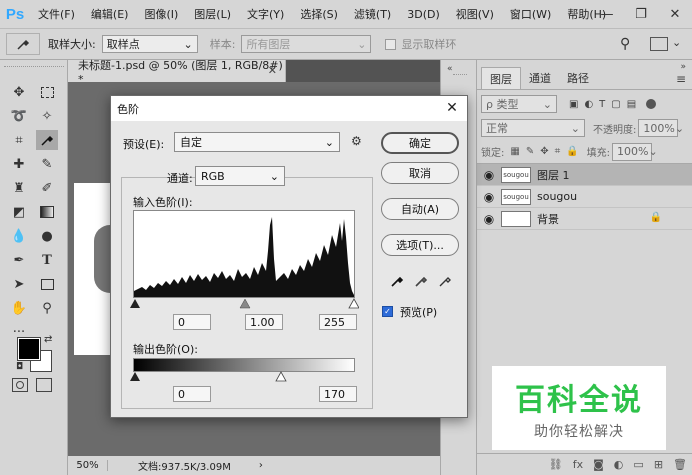 This screenshot has width=692, height=475. Describe the element at coordinates (547, 151) in the screenshot. I see `lock-icons: ▦✎✥⌗🔒` at that location.